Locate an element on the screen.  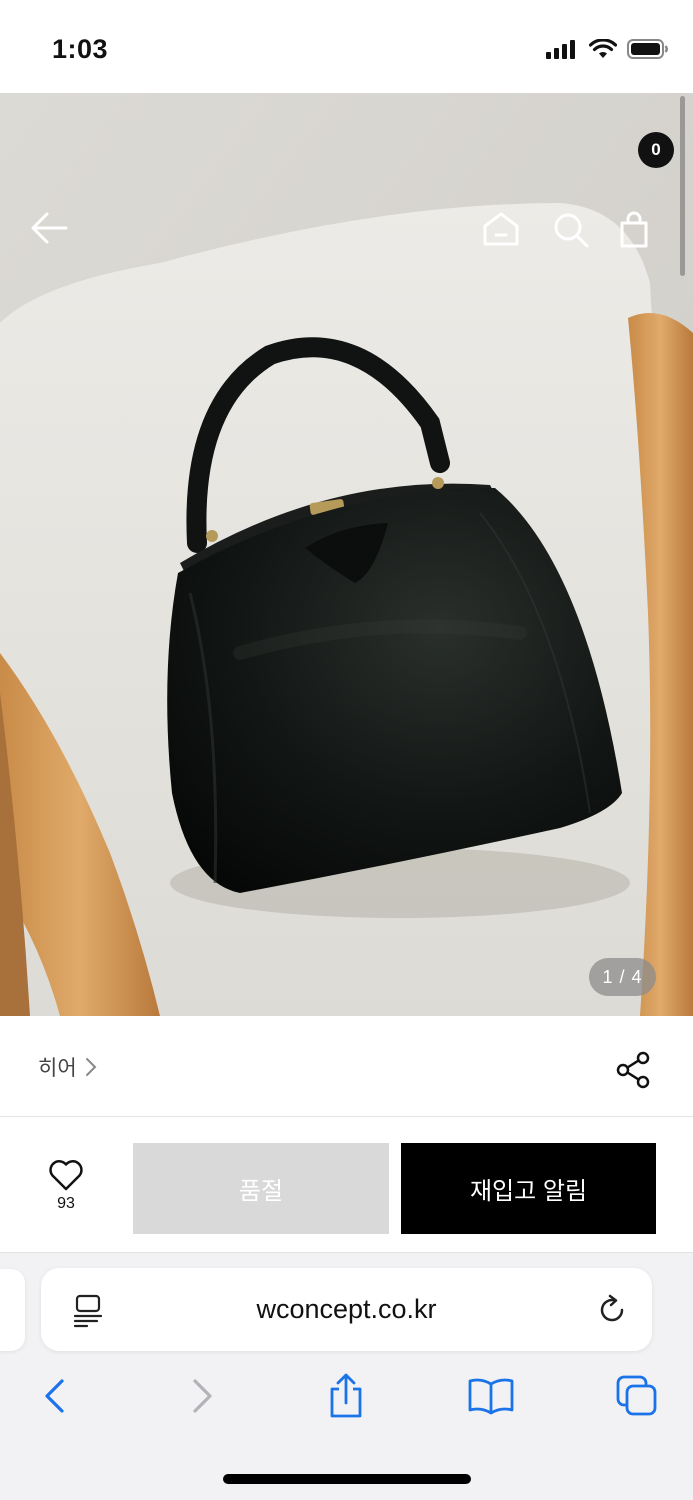
home-indicator is located at coordinates (347, 1479).